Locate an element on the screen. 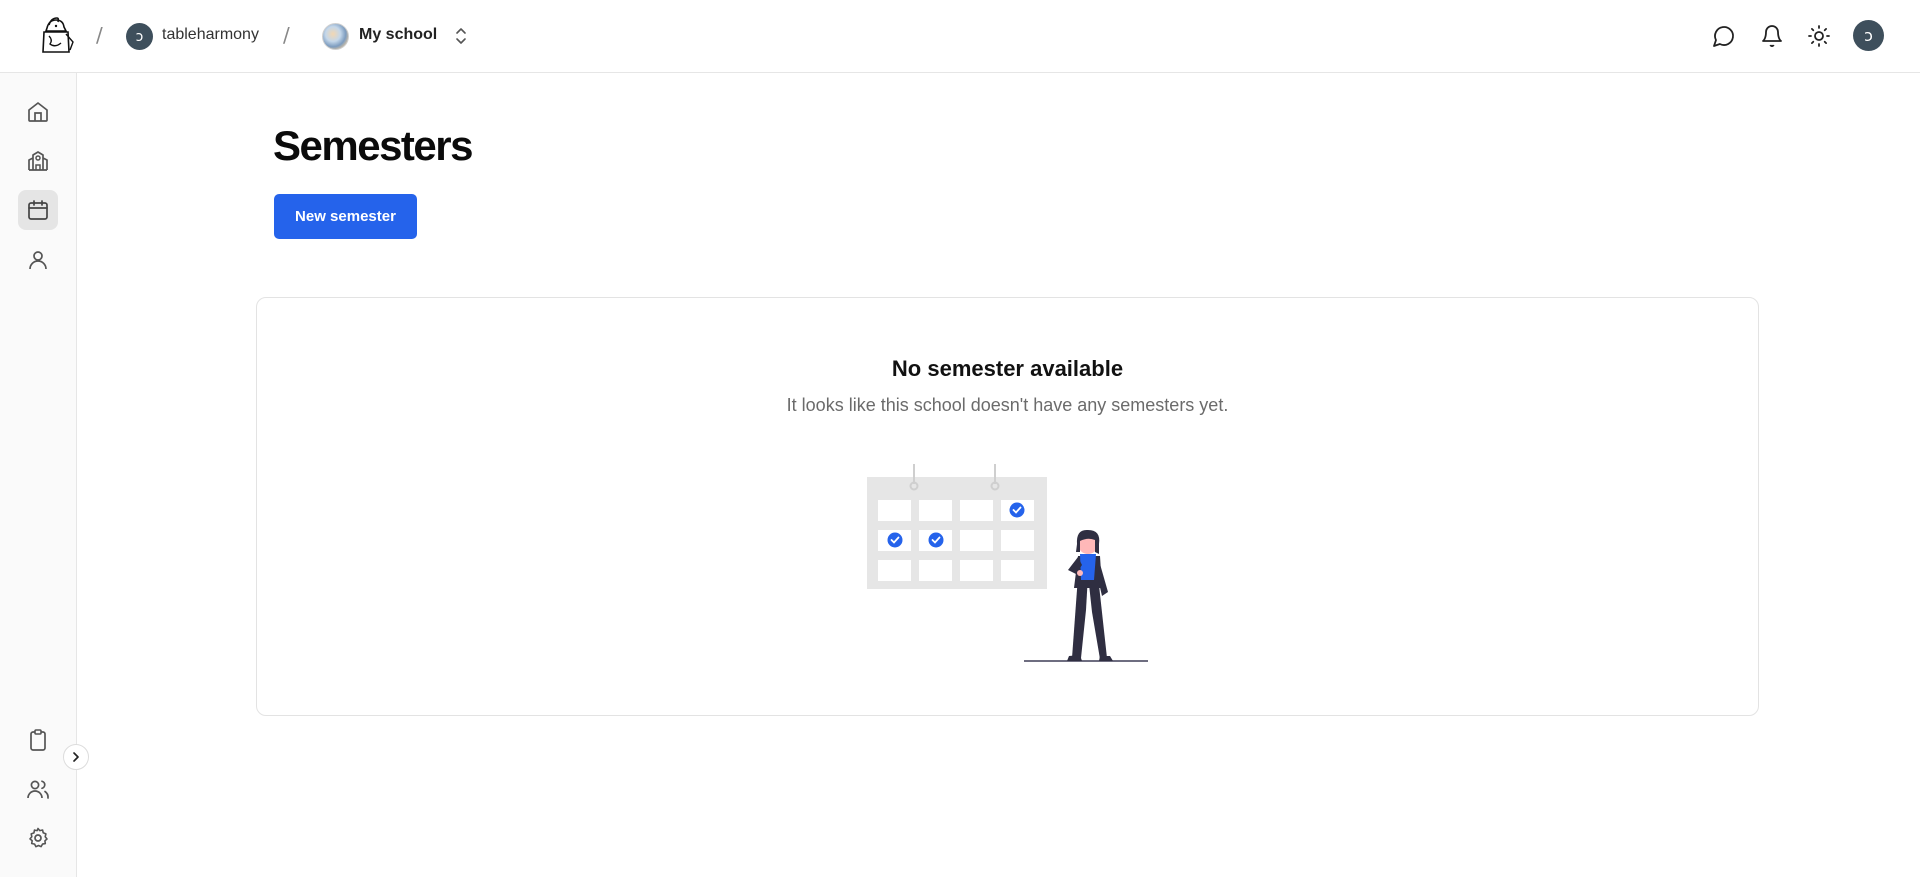  users-icon is located at coordinates (38, 789).